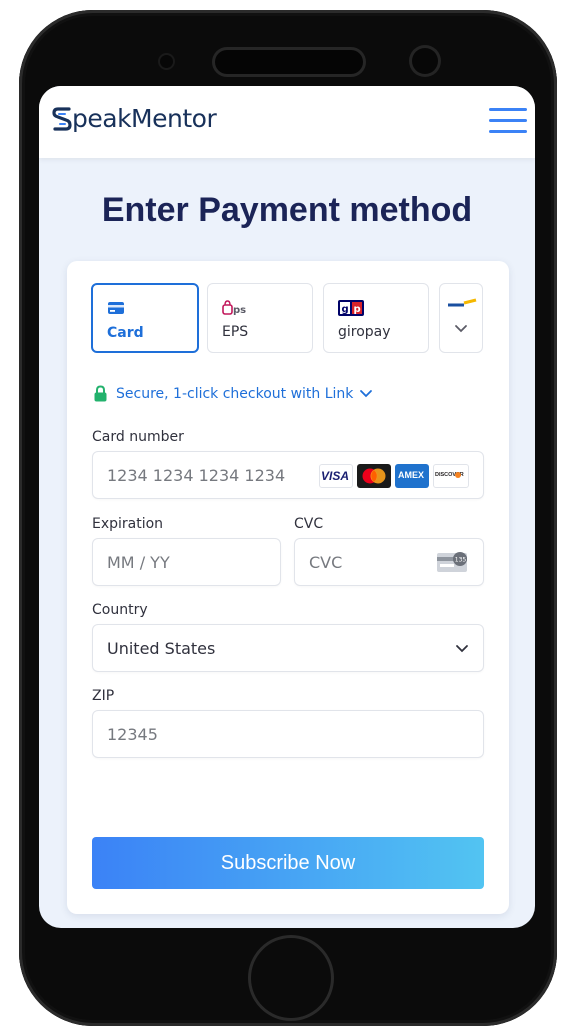 The height and width of the screenshot is (1036, 562). I want to click on mastercard-icon, so click(374, 476).